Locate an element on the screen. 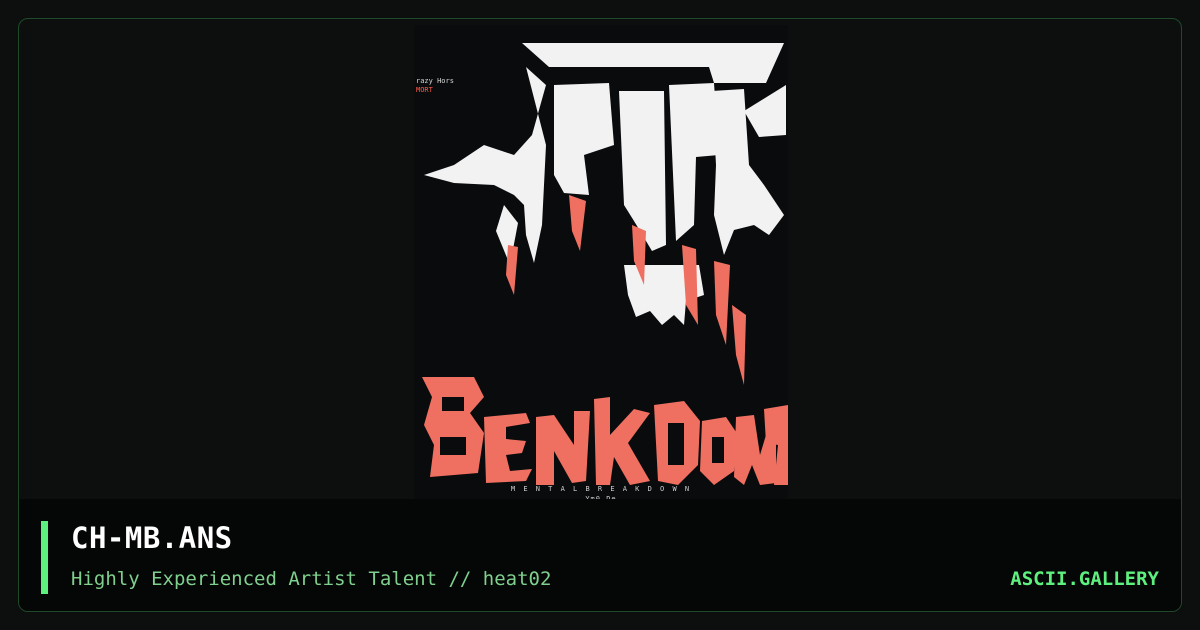  side-text-top: razy Hors is located at coordinates (435, 81).